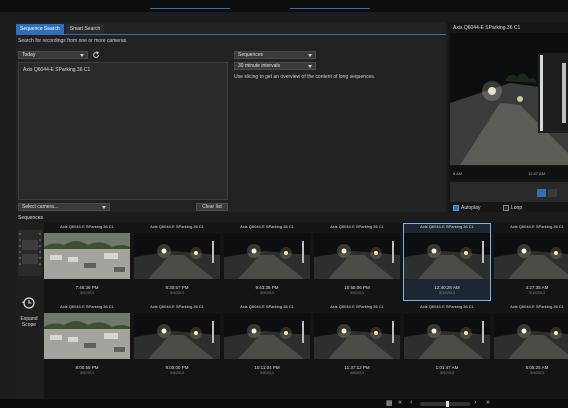 Image resolution: width=568 pixels, height=408 pixels. I want to click on autoplay-label: Autoplay, so click(471, 208).